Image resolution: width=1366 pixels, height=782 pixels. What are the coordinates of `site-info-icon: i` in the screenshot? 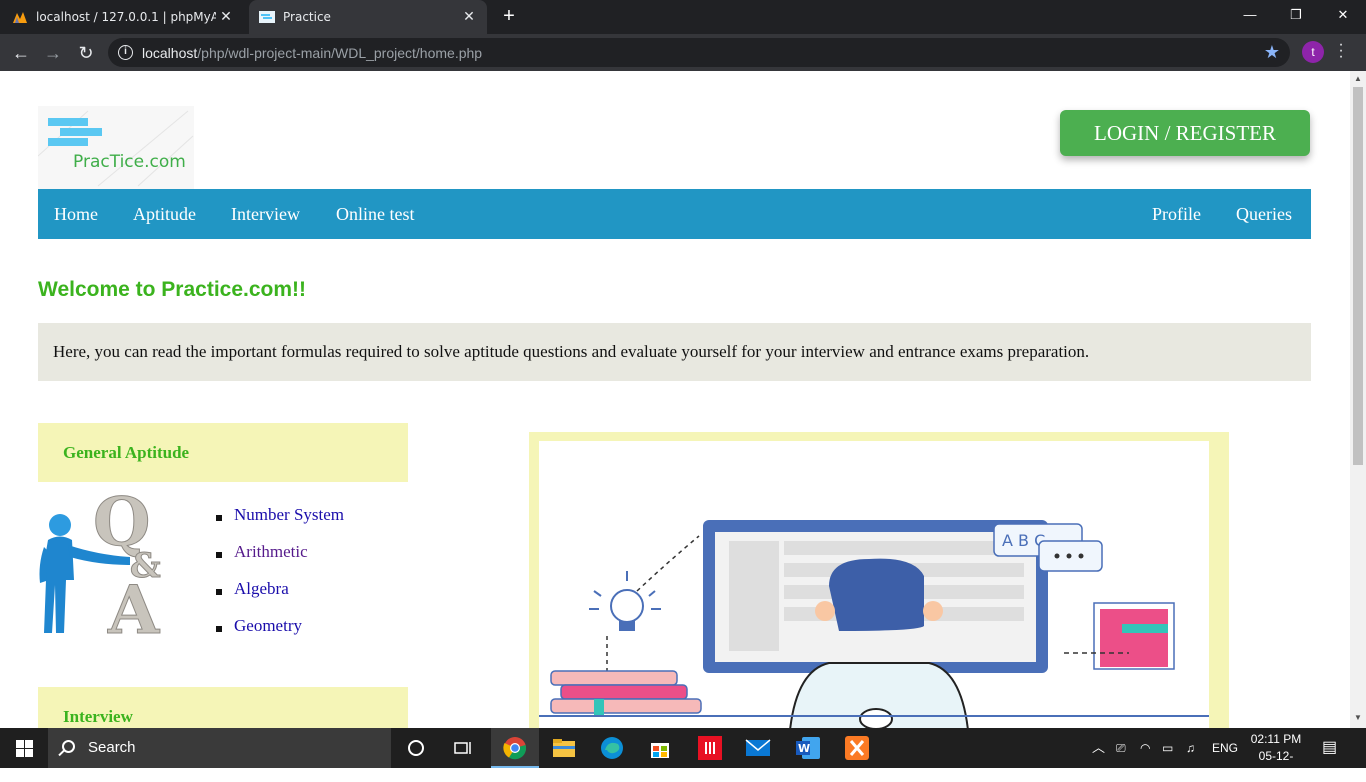 It's located at (125, 52).